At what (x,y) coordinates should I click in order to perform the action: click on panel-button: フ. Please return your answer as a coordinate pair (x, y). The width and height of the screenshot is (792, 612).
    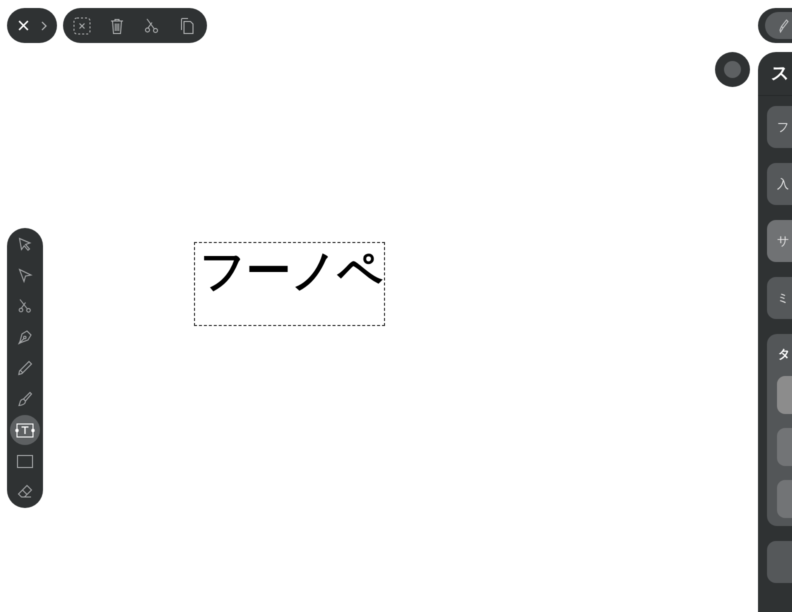
    Looking at the image, I should click on (779, 127).